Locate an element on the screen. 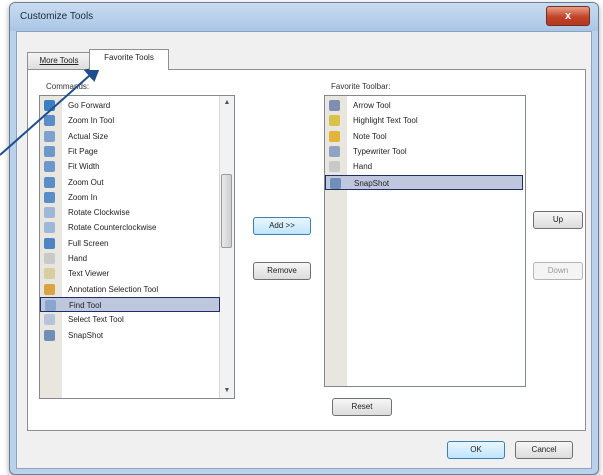 The image size is (603, 475). tab-favorite-tools: Favorite Tools is located at coordinates (129, 59).